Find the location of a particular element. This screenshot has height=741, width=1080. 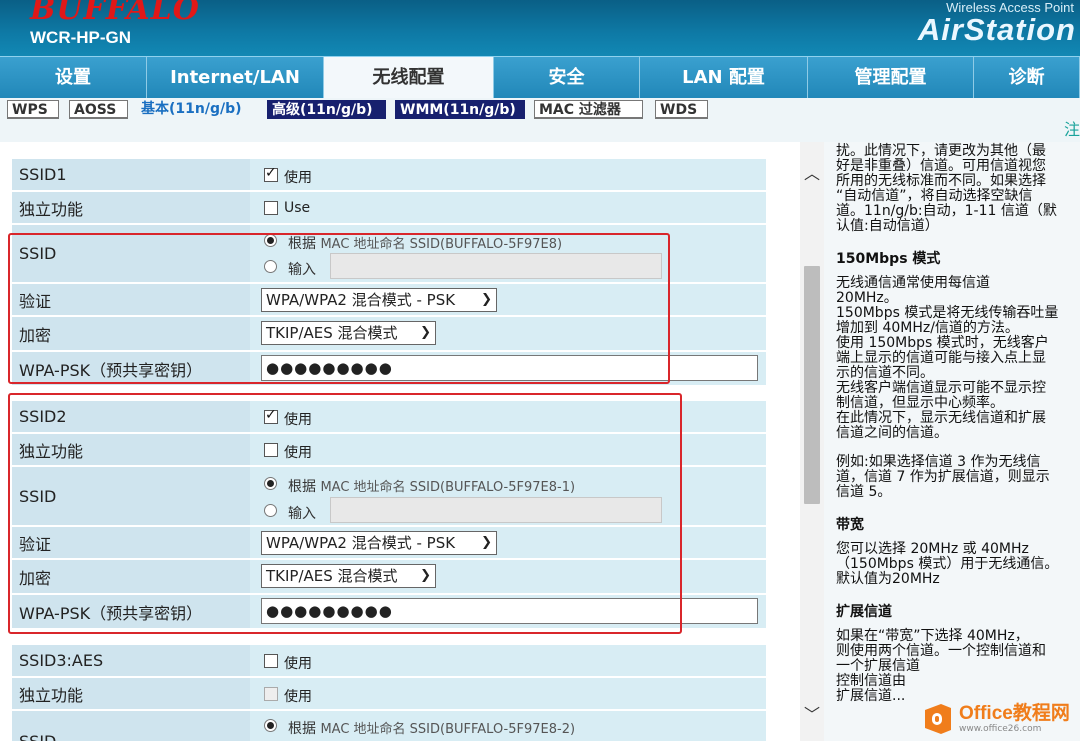

help-line: （150Mbps 模式）用于无线通信。 is located at coordinates (947, 564).